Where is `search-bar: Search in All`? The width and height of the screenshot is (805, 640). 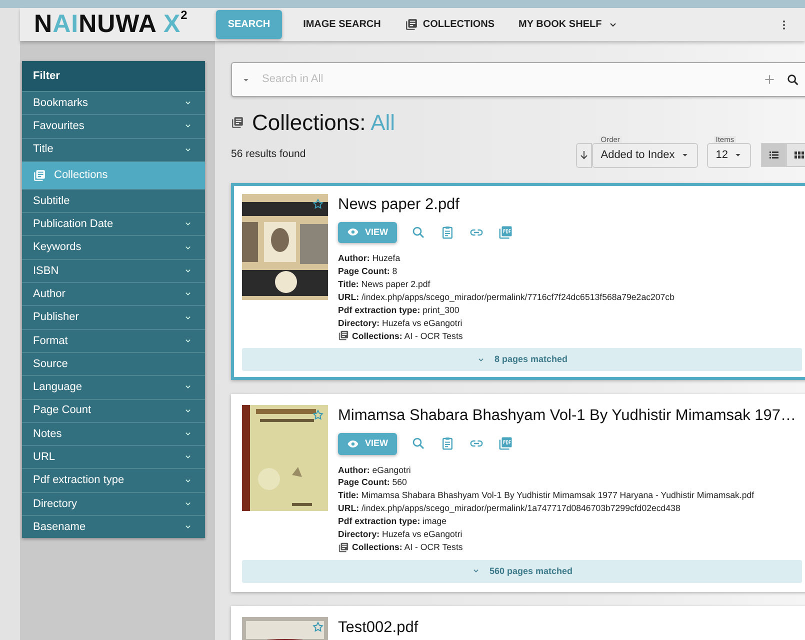
search-bar: Search in All is located at coordinates (518, 79).